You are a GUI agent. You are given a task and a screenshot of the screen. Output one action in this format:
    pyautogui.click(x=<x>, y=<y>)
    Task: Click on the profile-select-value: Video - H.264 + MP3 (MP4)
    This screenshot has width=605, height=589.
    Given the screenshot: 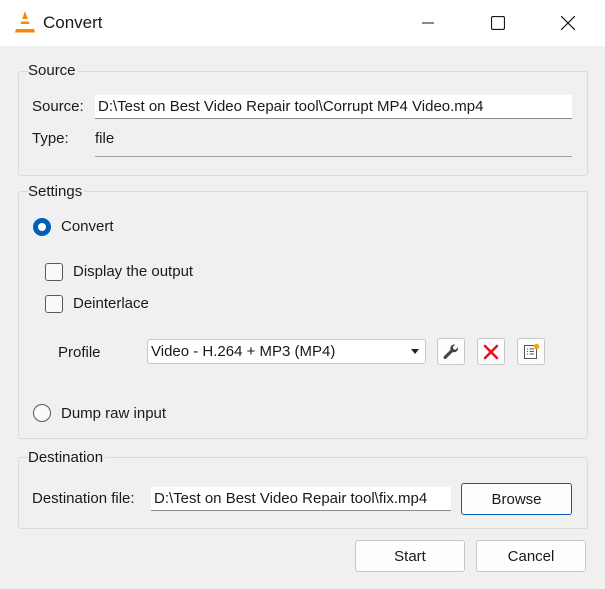 What is the action you would take?
    pyautogui.click(x=243, y=351)
    